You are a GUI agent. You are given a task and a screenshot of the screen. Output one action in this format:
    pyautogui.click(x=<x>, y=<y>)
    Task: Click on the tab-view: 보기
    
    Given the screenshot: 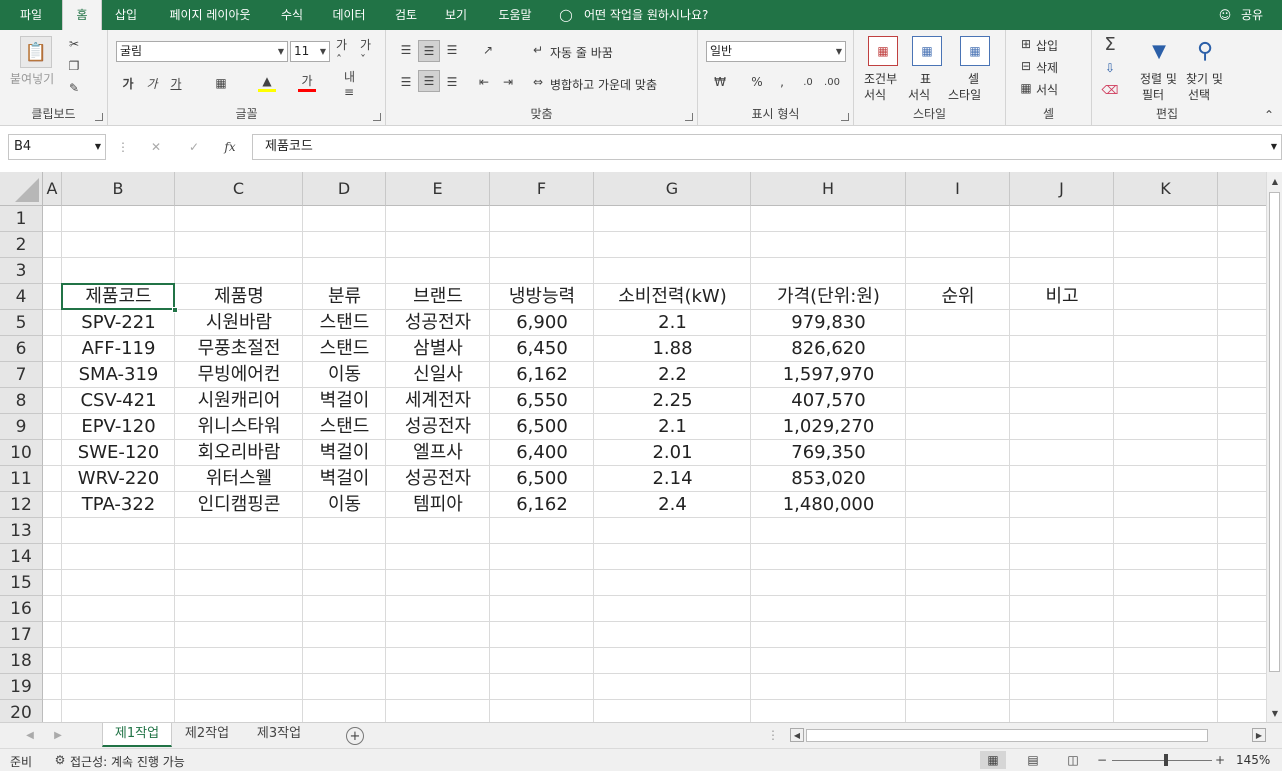 What is the action you would take?
    pyautogui.click(x=456, y=15)
    